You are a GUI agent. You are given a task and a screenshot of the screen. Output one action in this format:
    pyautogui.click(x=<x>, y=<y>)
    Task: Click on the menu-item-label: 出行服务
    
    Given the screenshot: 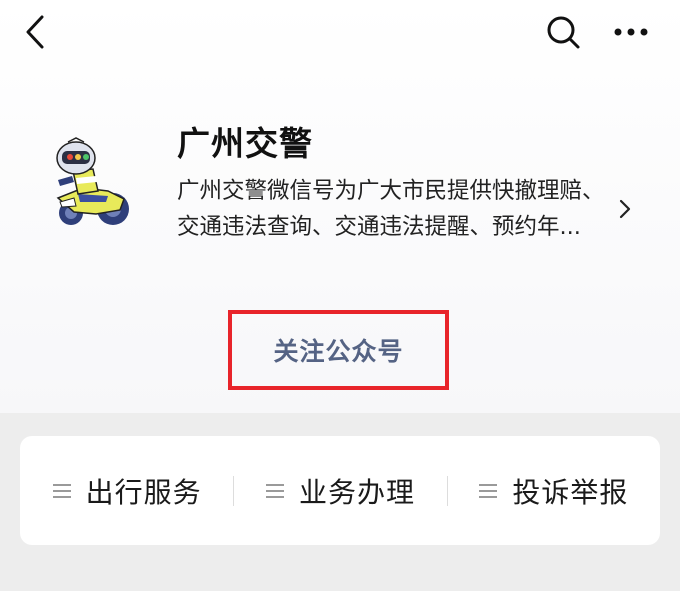 What is the action you would take?
    pyautogui.click(x=143, y=492)
    